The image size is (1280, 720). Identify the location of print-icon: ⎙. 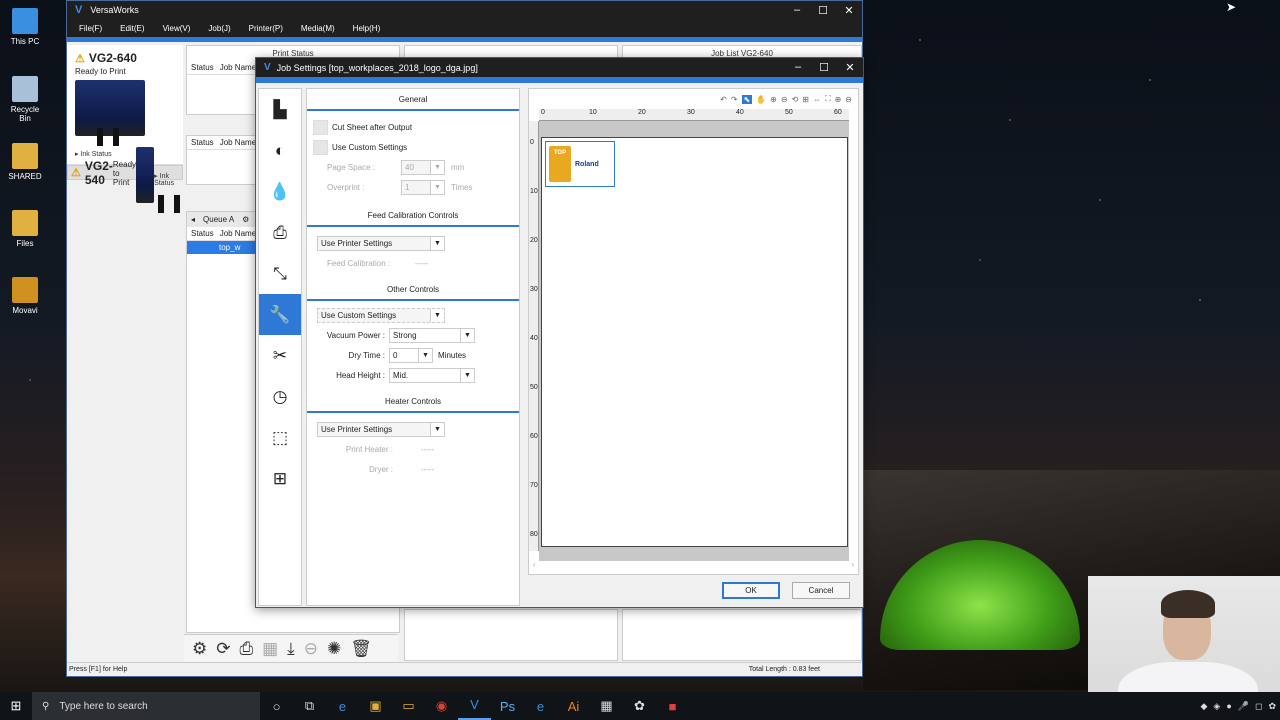
(247, 649).